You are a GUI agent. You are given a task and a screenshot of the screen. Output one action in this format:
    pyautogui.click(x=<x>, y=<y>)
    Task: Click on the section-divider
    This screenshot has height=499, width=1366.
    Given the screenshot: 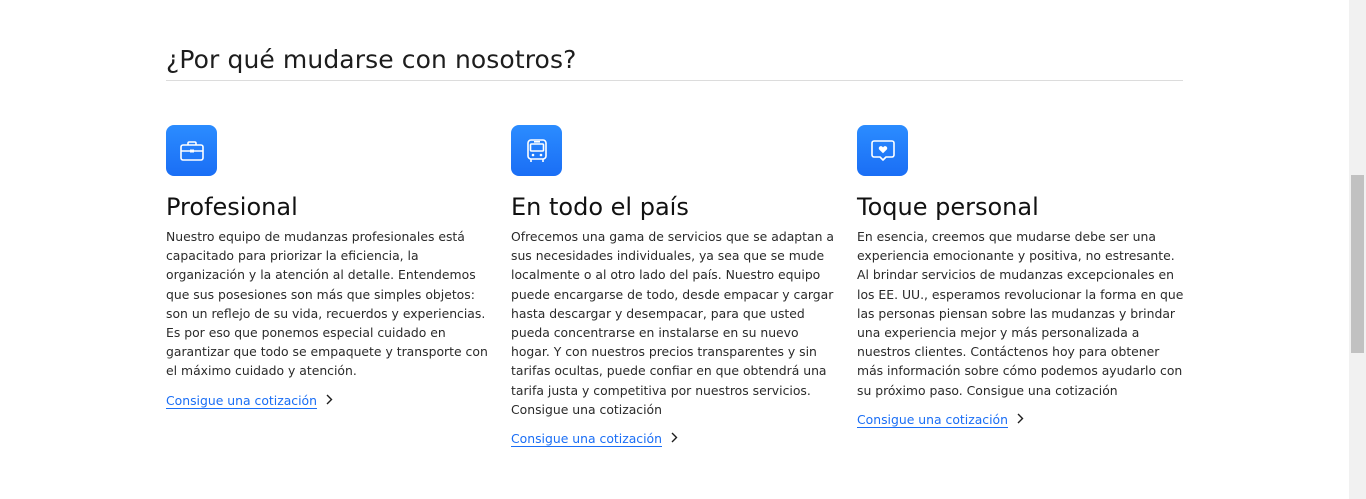 What is the action you would take?
    pyautogui.click(x=674, y=80)
    